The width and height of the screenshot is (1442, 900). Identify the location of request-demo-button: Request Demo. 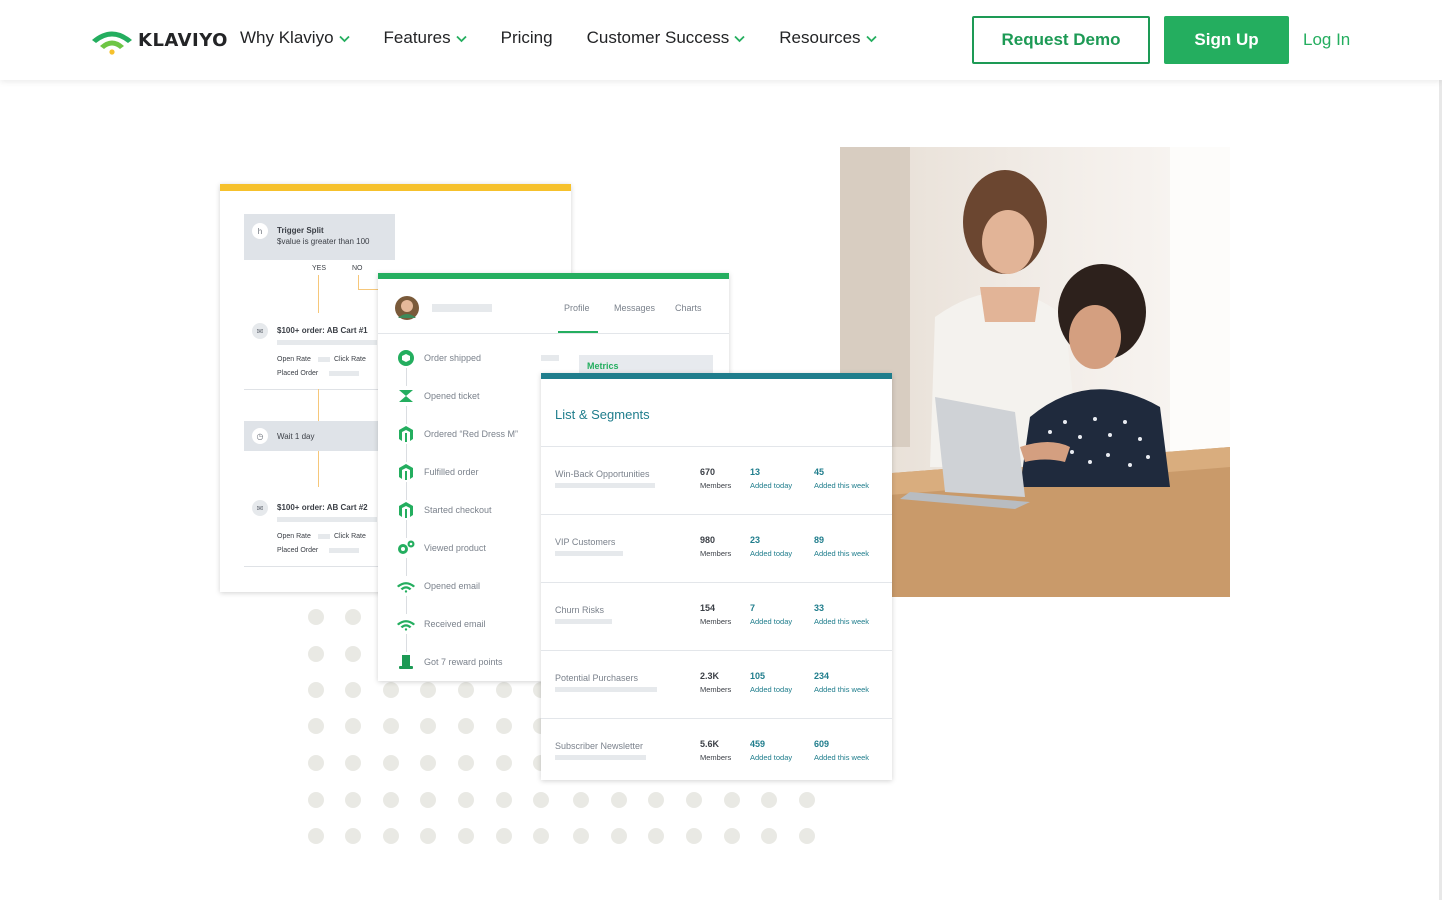
(1061, 40).